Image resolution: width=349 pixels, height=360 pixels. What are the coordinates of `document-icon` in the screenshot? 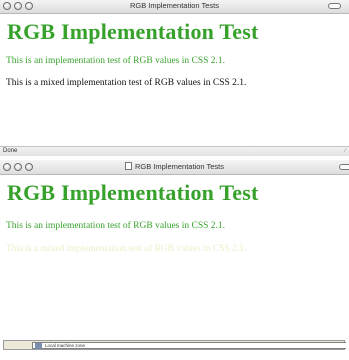 It's located at (128, 166).